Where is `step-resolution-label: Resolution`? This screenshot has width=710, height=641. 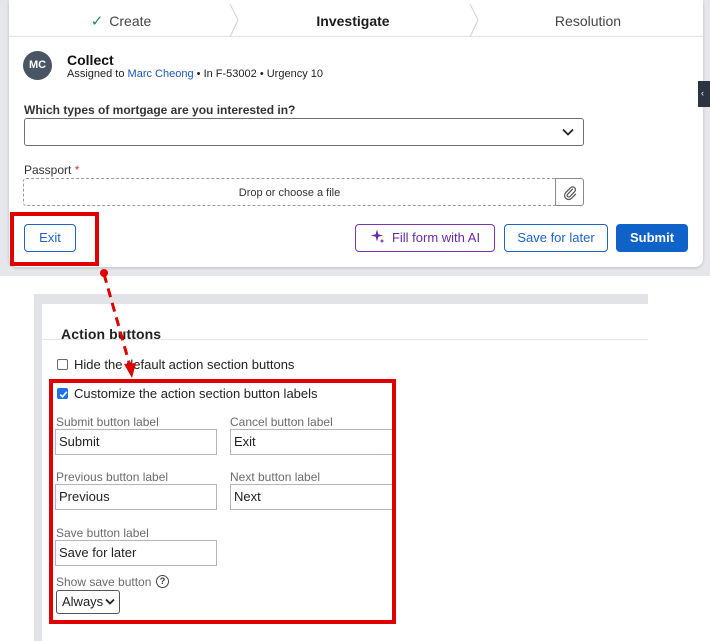
step-resolution-label: Resolution is located at coordinates (588, 21).